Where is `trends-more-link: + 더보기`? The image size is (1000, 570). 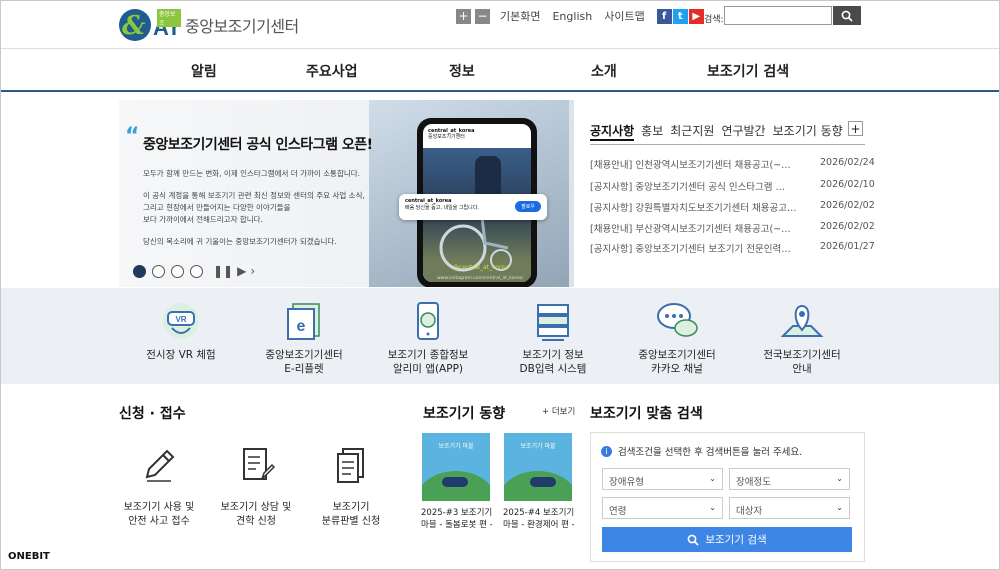 trends-more-link: + 더보기 is located at coordinates (558, 411).